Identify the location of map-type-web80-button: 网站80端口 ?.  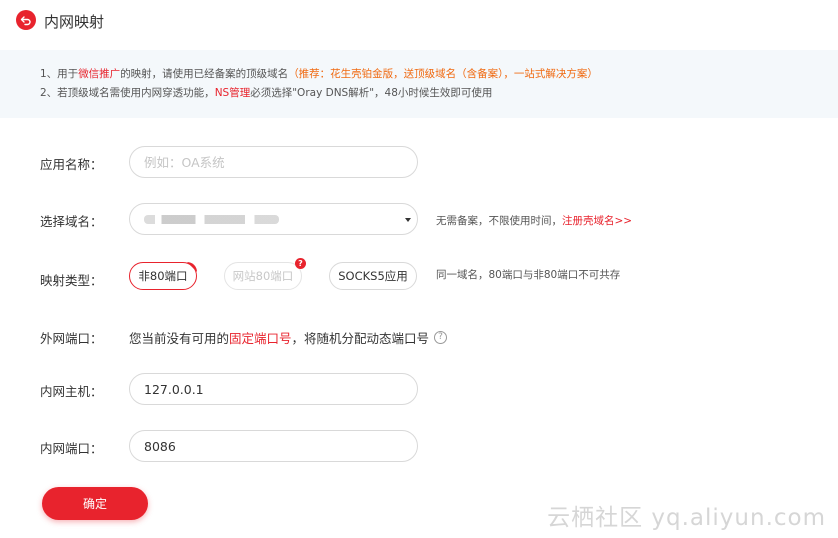
(265, 274).